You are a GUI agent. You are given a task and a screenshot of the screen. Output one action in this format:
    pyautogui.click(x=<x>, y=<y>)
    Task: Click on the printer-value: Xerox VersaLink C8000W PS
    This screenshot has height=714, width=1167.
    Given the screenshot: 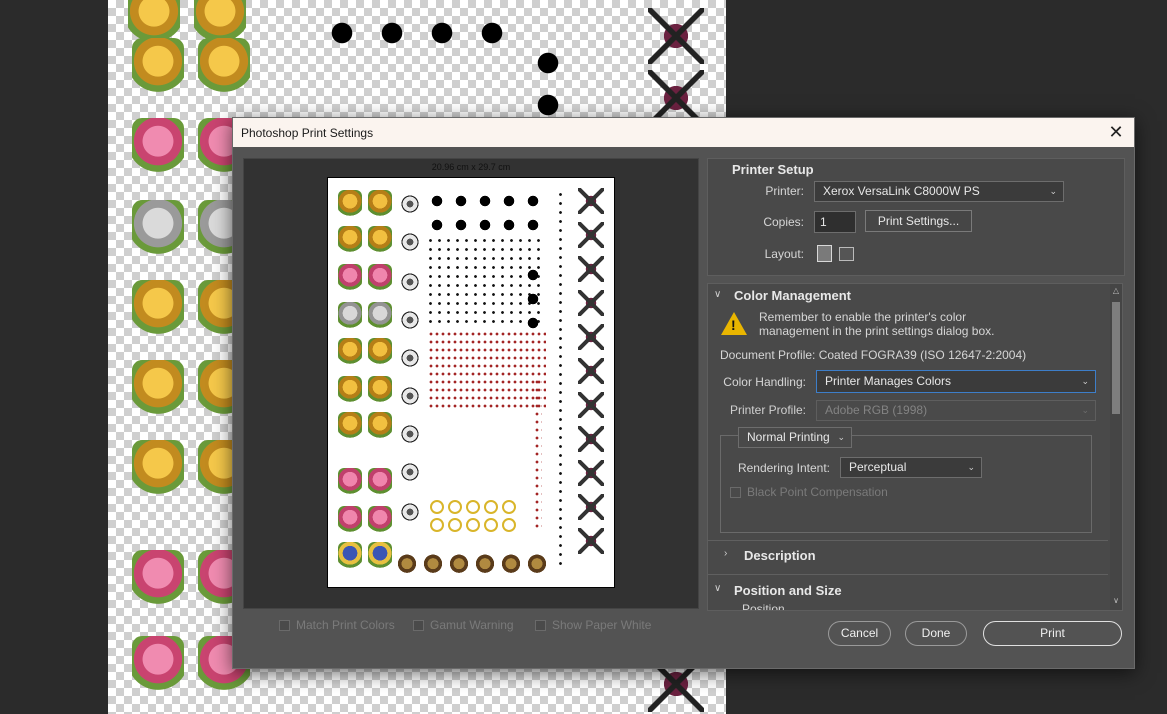 What is the action you would take?
    pyautogui.click(x=901, y=191)
    